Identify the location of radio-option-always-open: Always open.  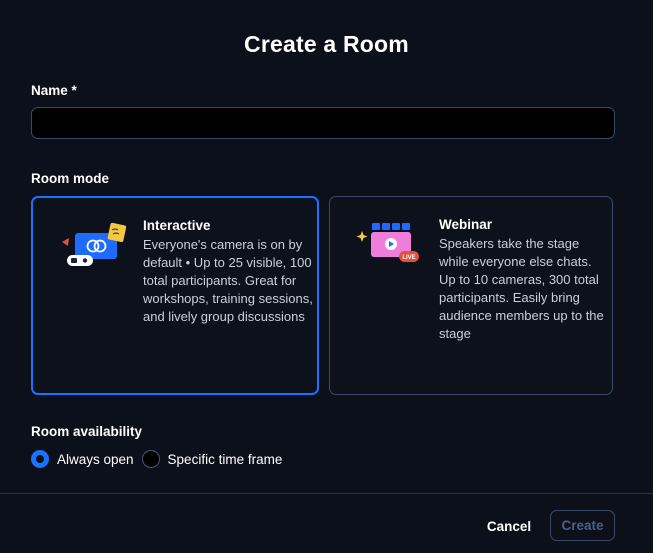
(82, 459).